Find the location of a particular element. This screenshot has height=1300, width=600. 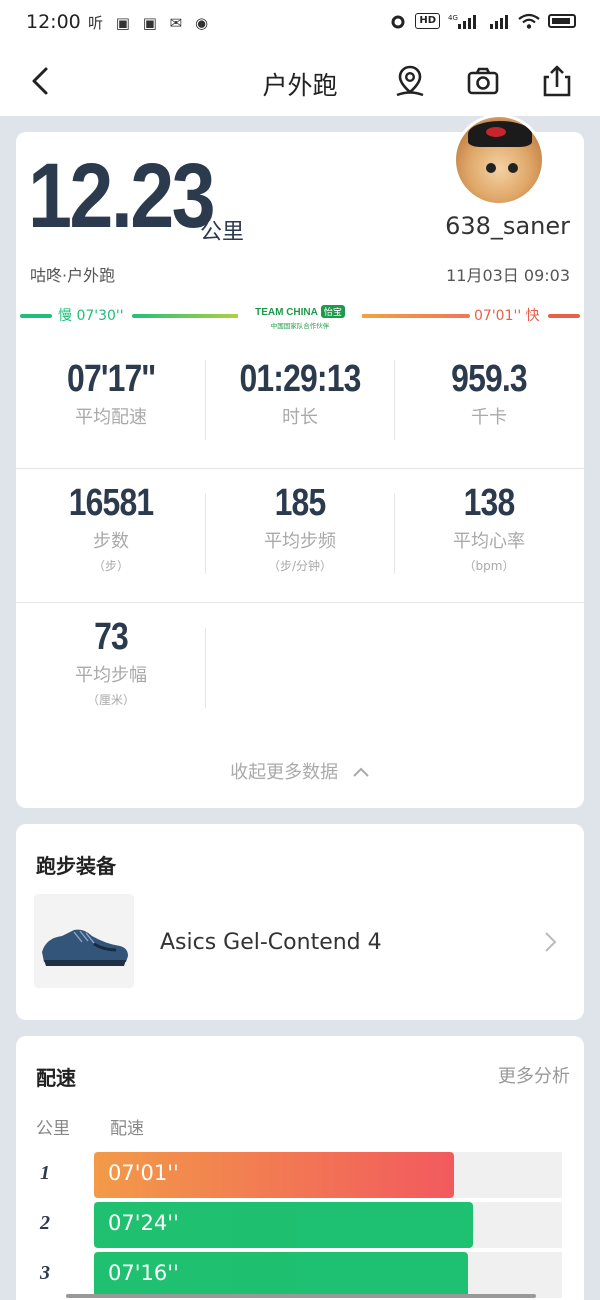

split-bar-track: 07'01'' is located at coordinates (328, 1175).